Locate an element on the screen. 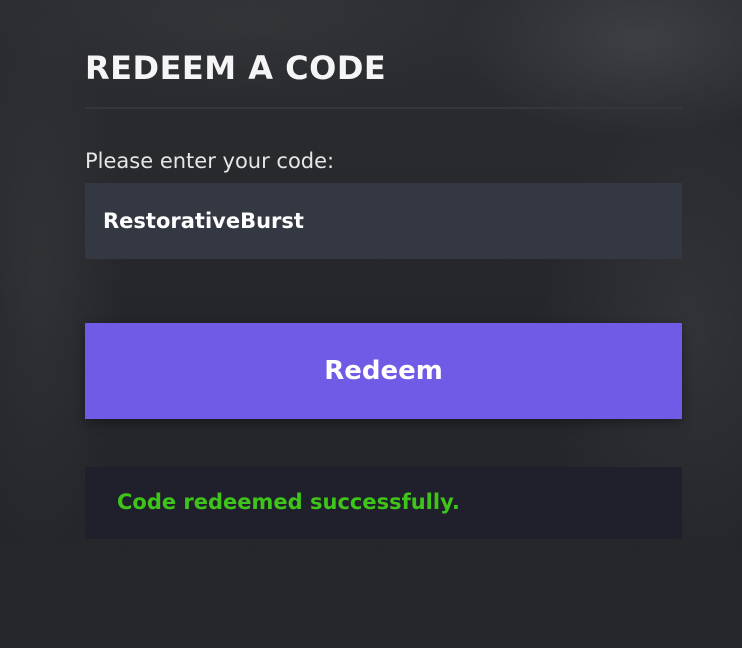 This screenshot has height=648, width=742. page-title: REDEEM A CODE is located at coordinates (236, 68).